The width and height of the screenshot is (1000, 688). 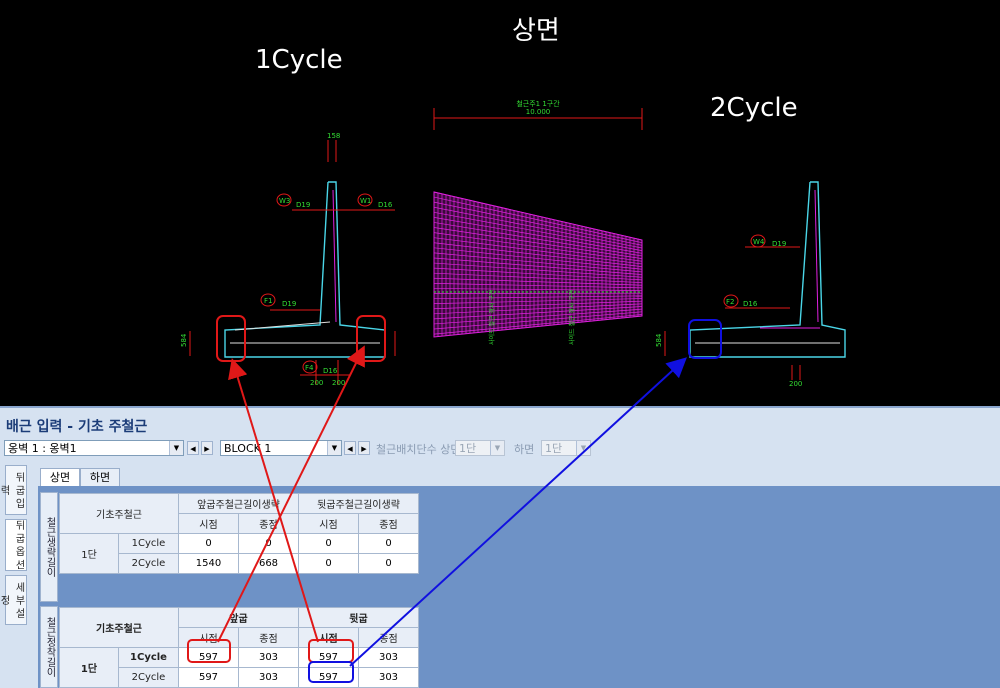 I want to click on dim-584-label: 584, so click(x=184, y=340).